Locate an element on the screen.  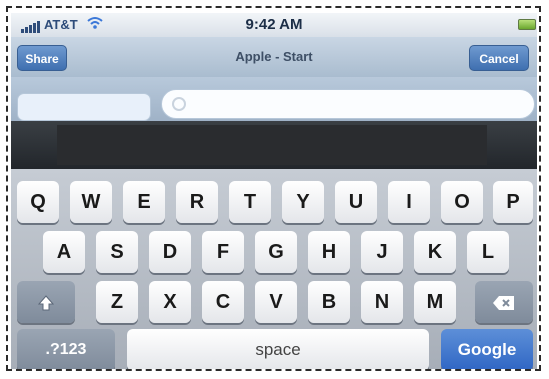
key-y: Y is located at coordinates (303, 202).